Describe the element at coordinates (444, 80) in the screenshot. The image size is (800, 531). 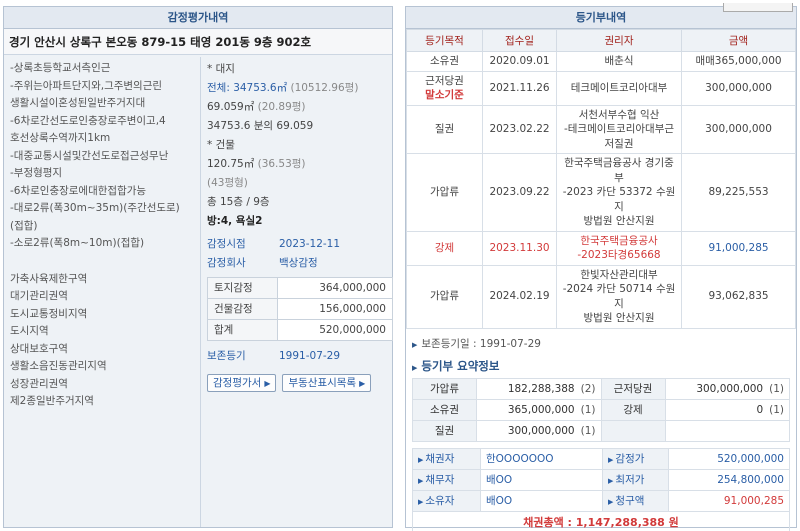
I see `purpose-text: 근저당권` at that location.